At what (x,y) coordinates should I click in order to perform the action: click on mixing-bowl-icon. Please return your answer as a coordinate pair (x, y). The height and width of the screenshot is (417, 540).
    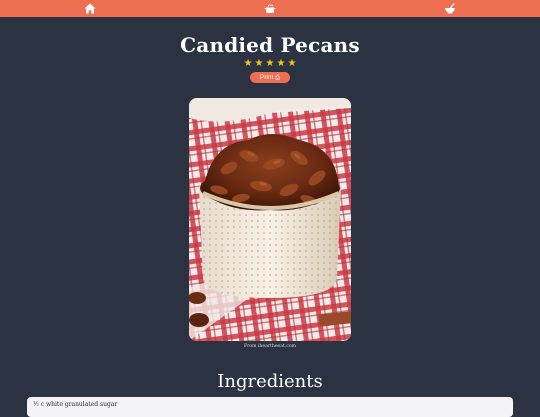
    Looking at the image, I should click on (450, 8).